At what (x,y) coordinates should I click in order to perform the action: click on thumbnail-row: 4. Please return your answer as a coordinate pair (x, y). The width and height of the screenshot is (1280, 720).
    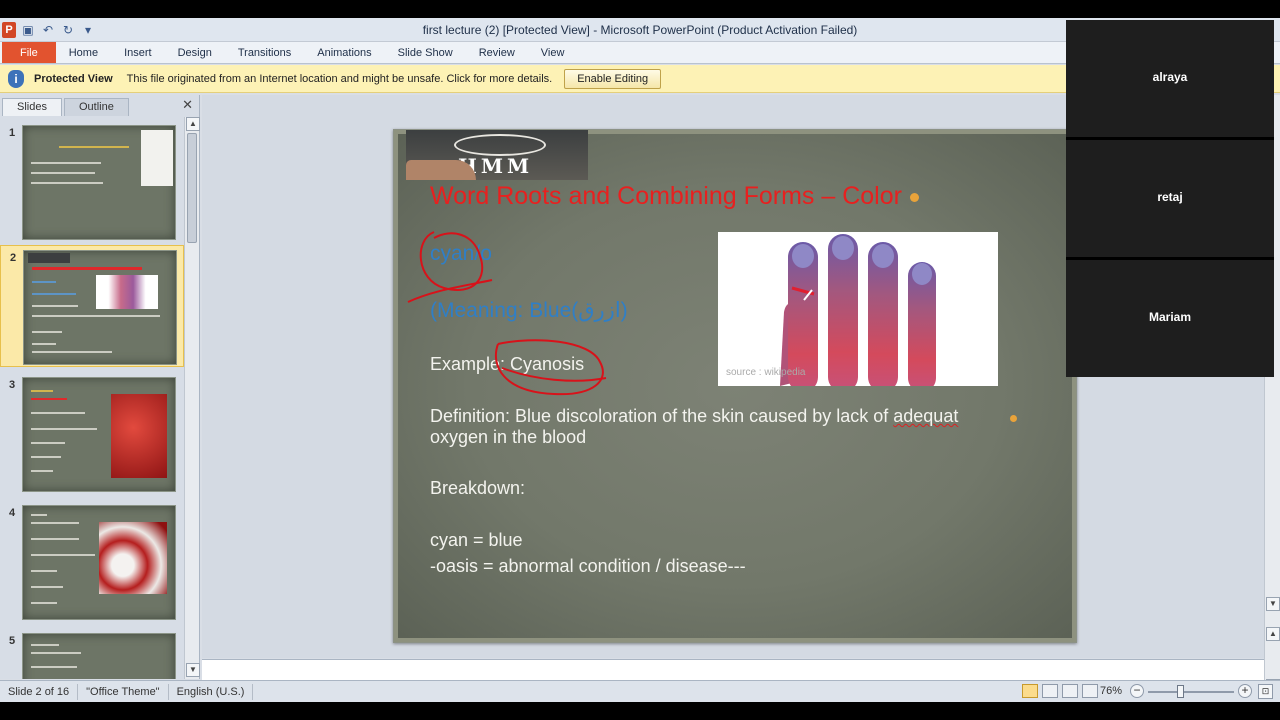
    Looking at the image, I should click on (92, 562).